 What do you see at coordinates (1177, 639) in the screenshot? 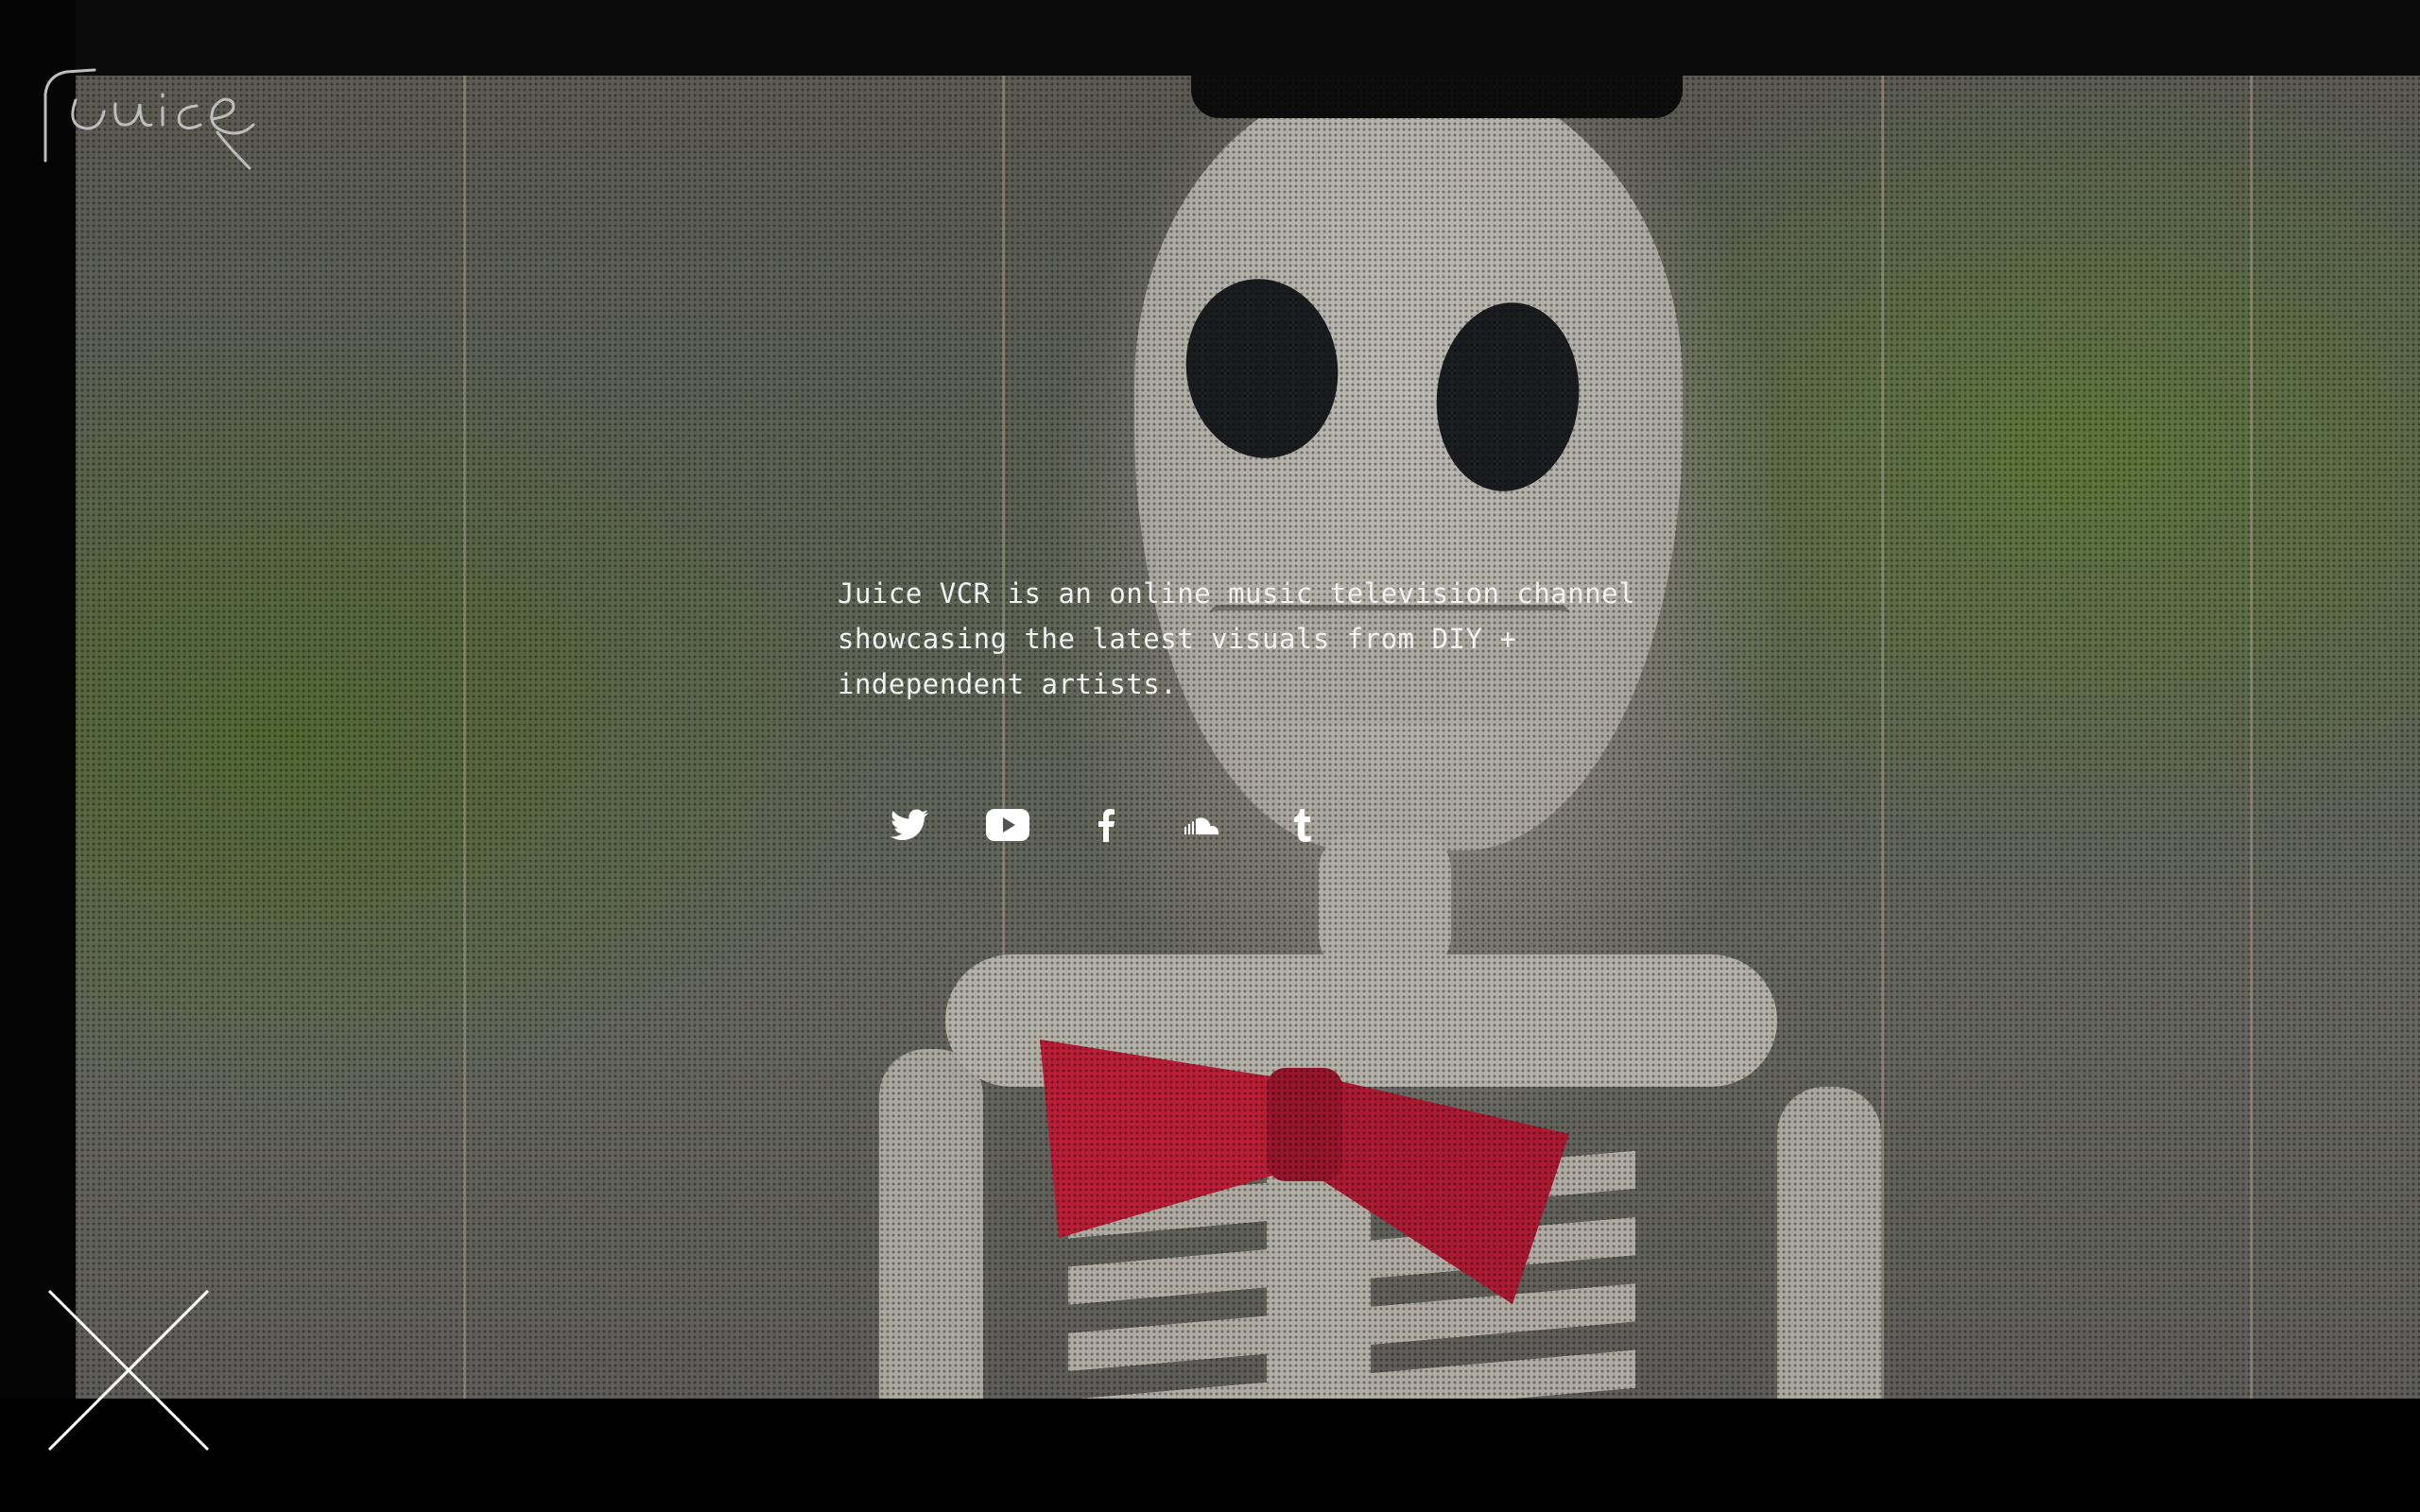
I see `about-line: showcasing the latest visuals from DIY +` at bounding box center [1177, 639].